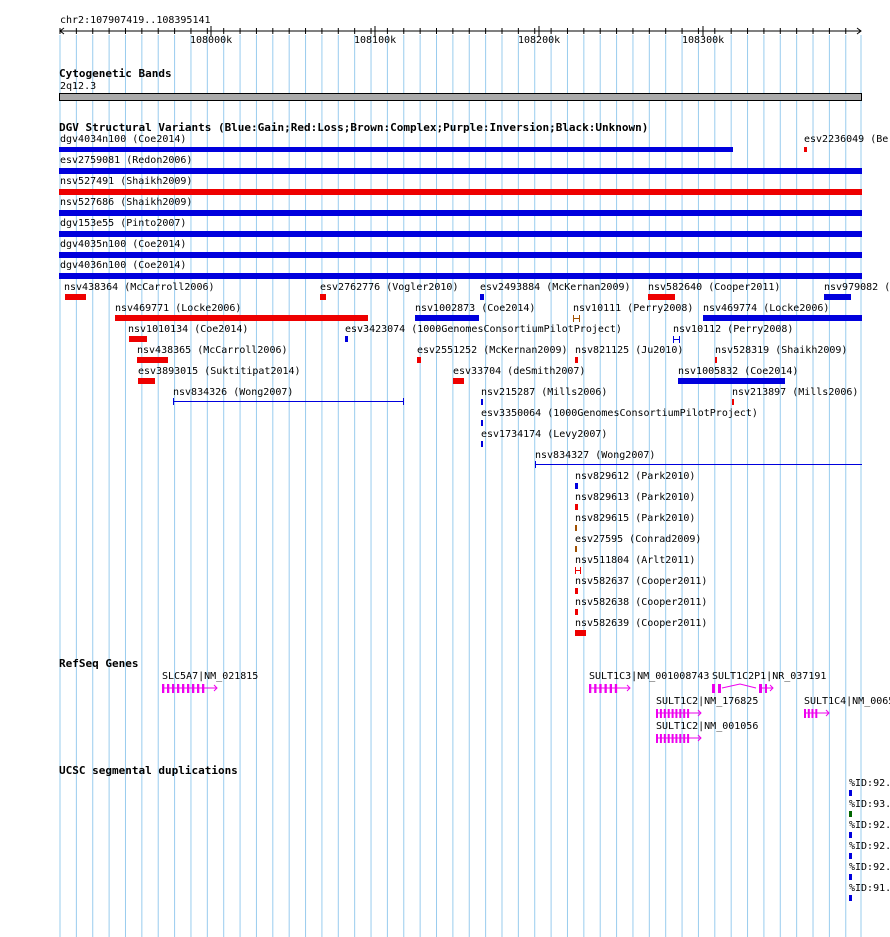 The image size is (890, 937). I want to click on dgv-variant-label: nsv829612 (Park2010), so click(635, 476).